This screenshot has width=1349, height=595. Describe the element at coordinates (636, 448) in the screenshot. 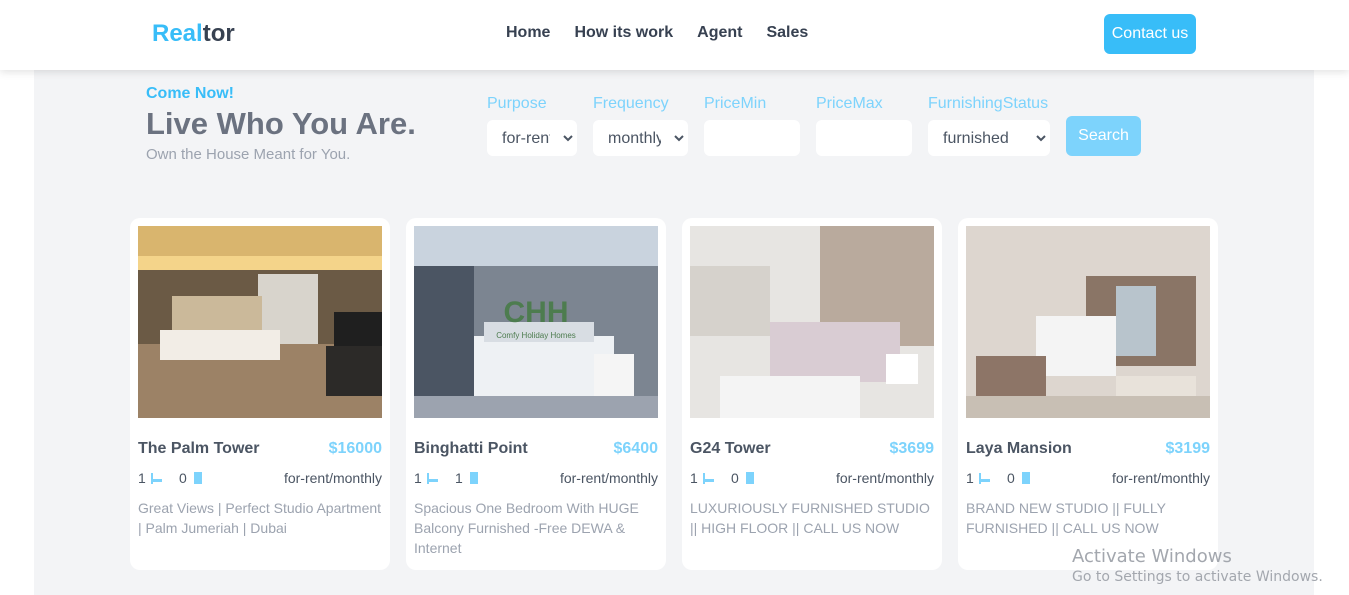

I see `listing-price: $6400` at that location.